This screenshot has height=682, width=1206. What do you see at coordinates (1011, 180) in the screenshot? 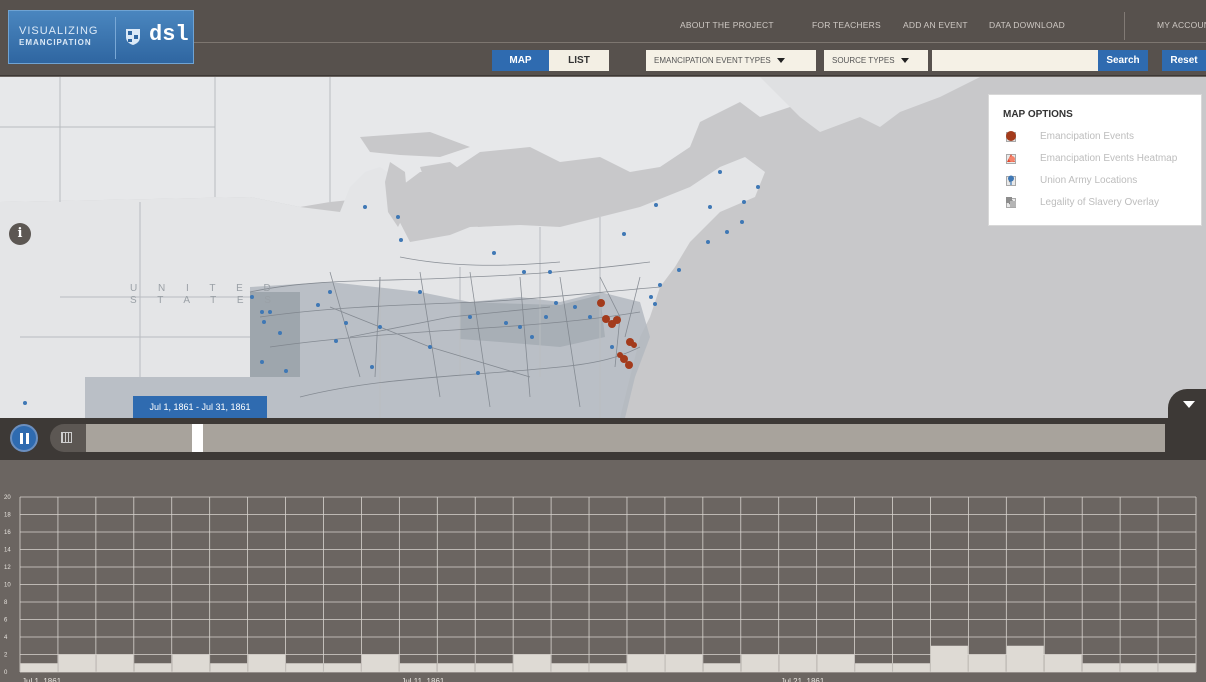
I see `map-pin-icon` at bounding box center [1011, 180].